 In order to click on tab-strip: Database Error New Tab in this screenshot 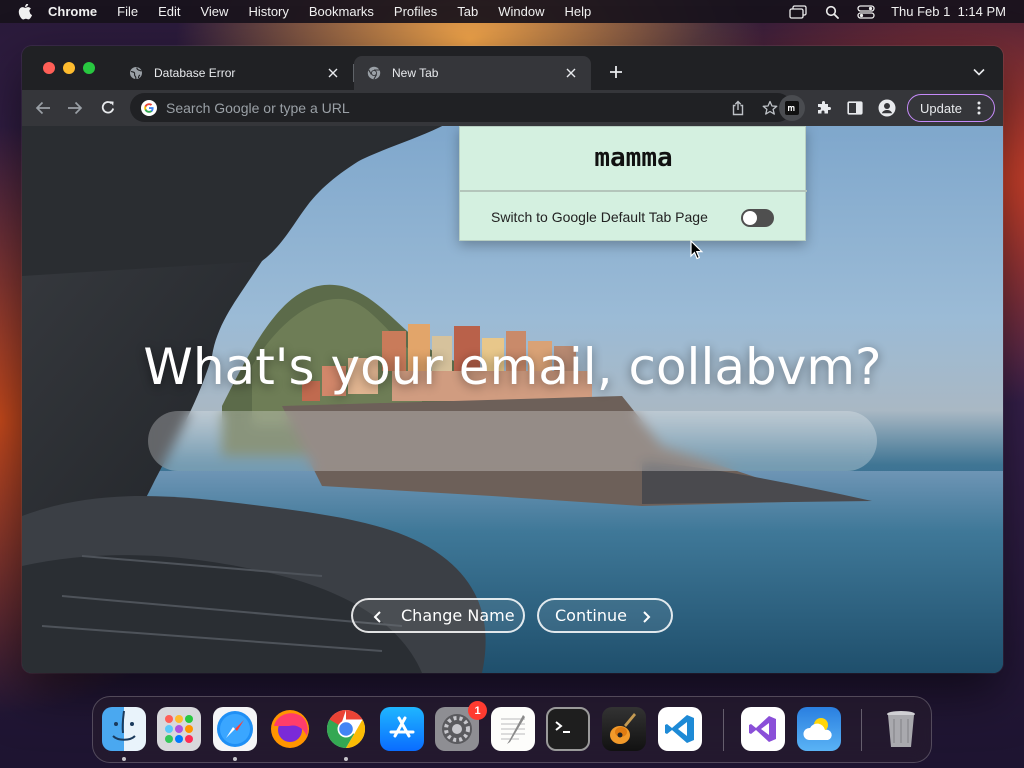, I will do `click(512, 68)`.